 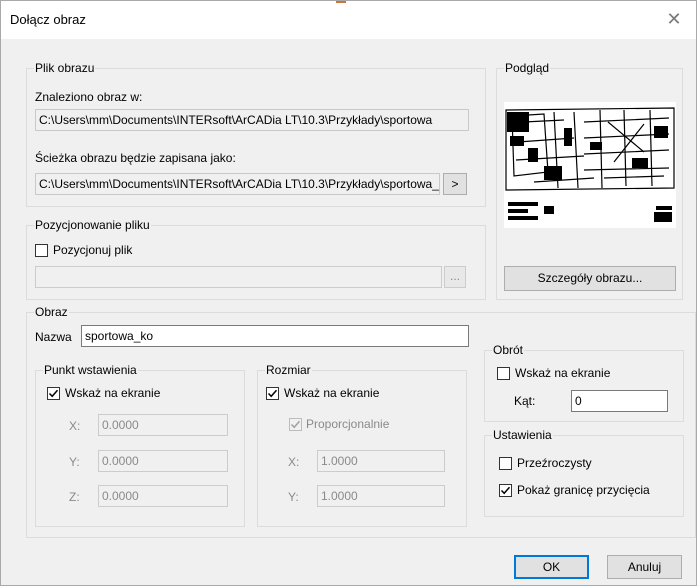 What do you see at coordinates (554, 463) in the screenshot?
I see `transparent-label: Przeźroczysty` at bounding box center [554, 463].